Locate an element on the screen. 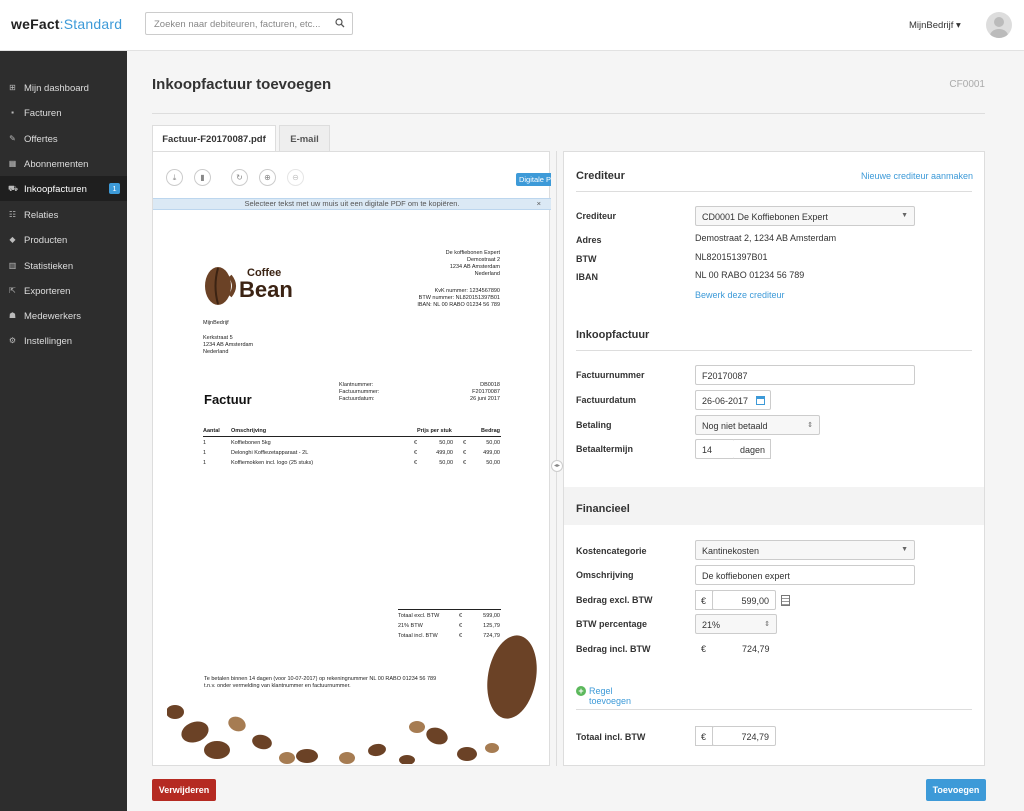 The image size is (1024, 811). currency-addon: € is located at coordinates (704, 736).